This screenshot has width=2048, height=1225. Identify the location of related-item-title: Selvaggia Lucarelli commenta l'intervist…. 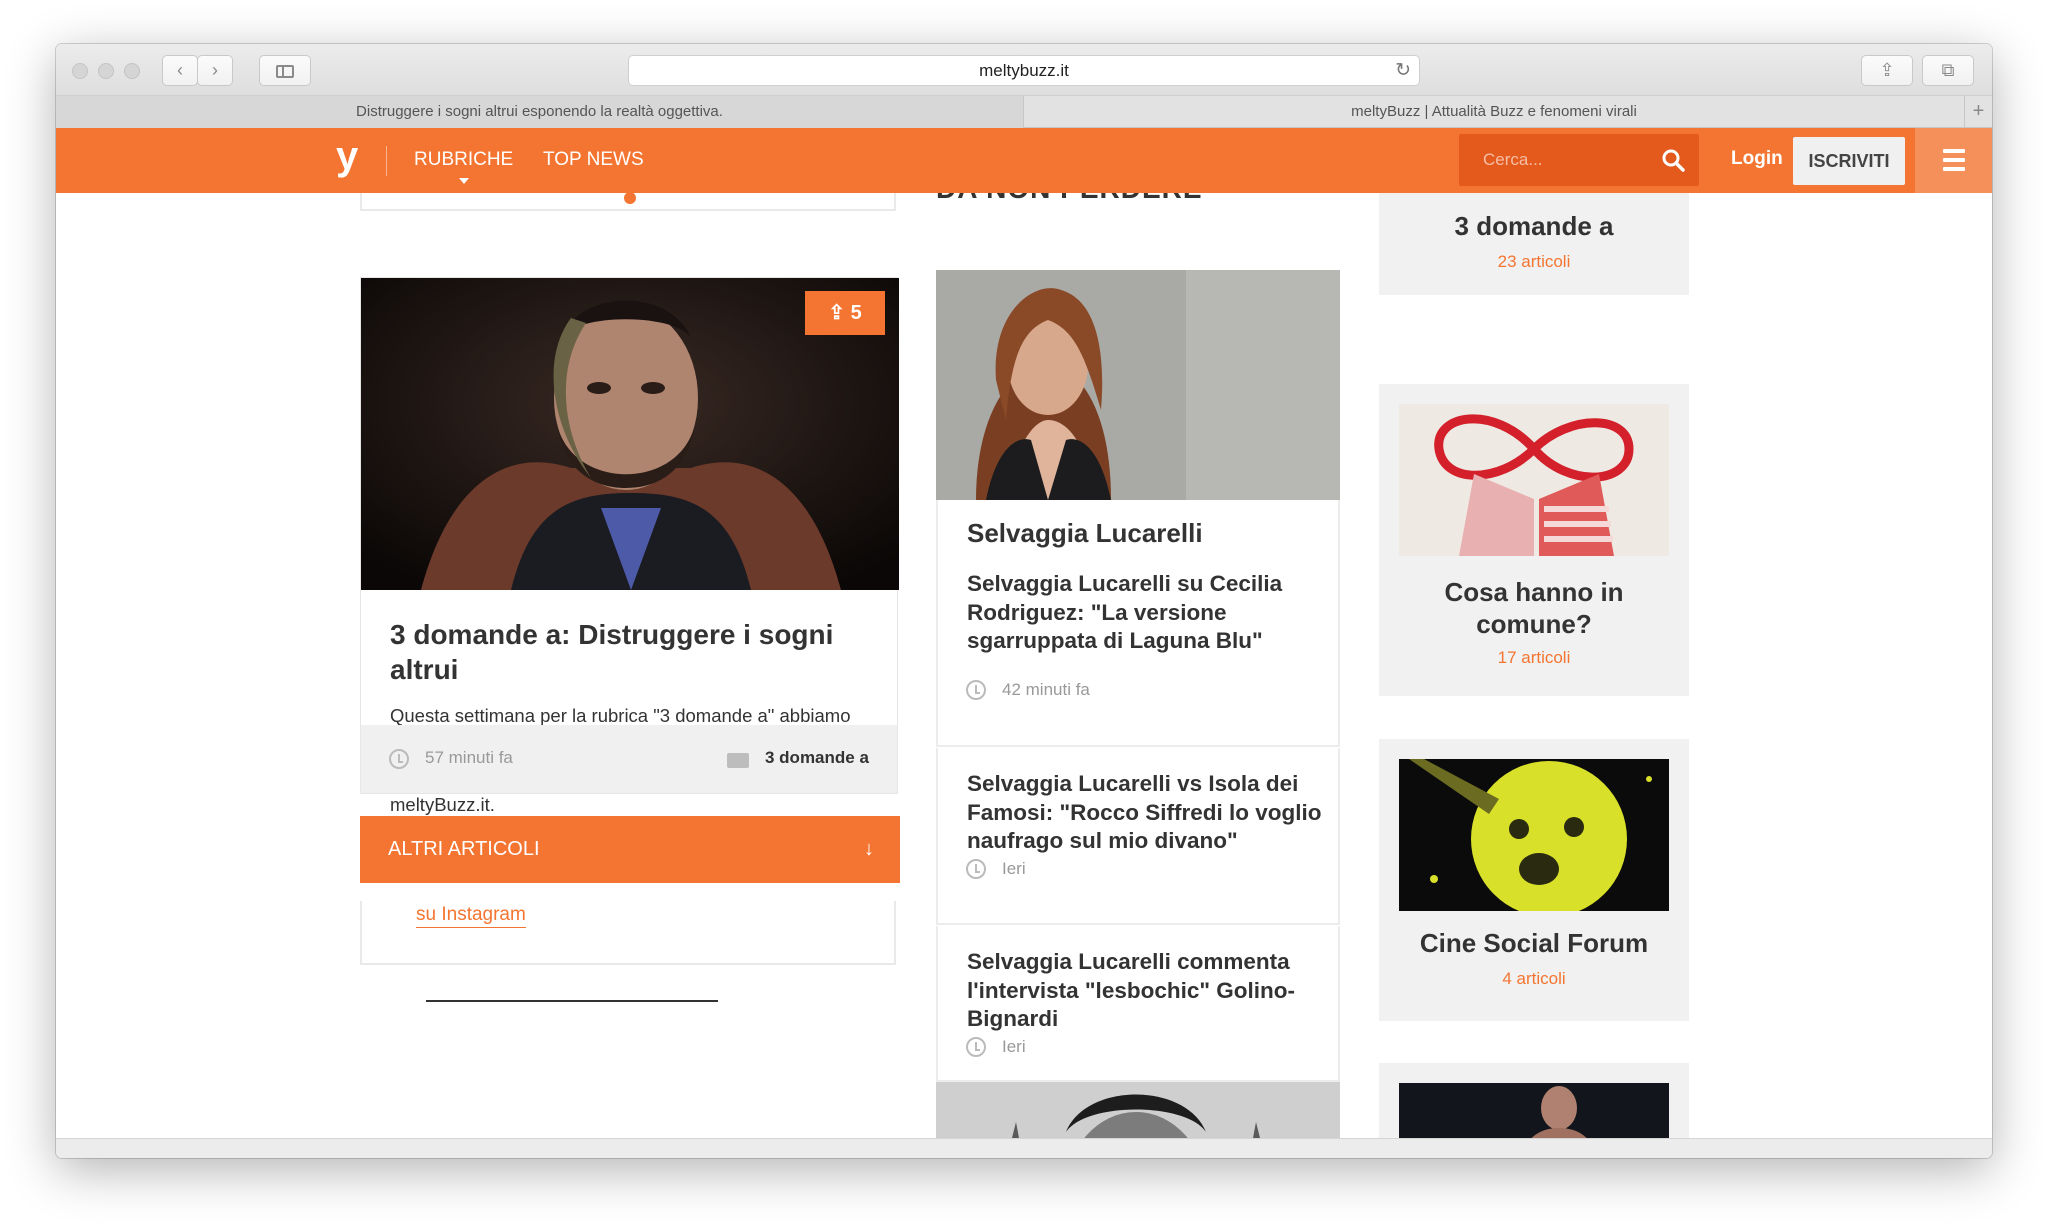
(1147, 991).